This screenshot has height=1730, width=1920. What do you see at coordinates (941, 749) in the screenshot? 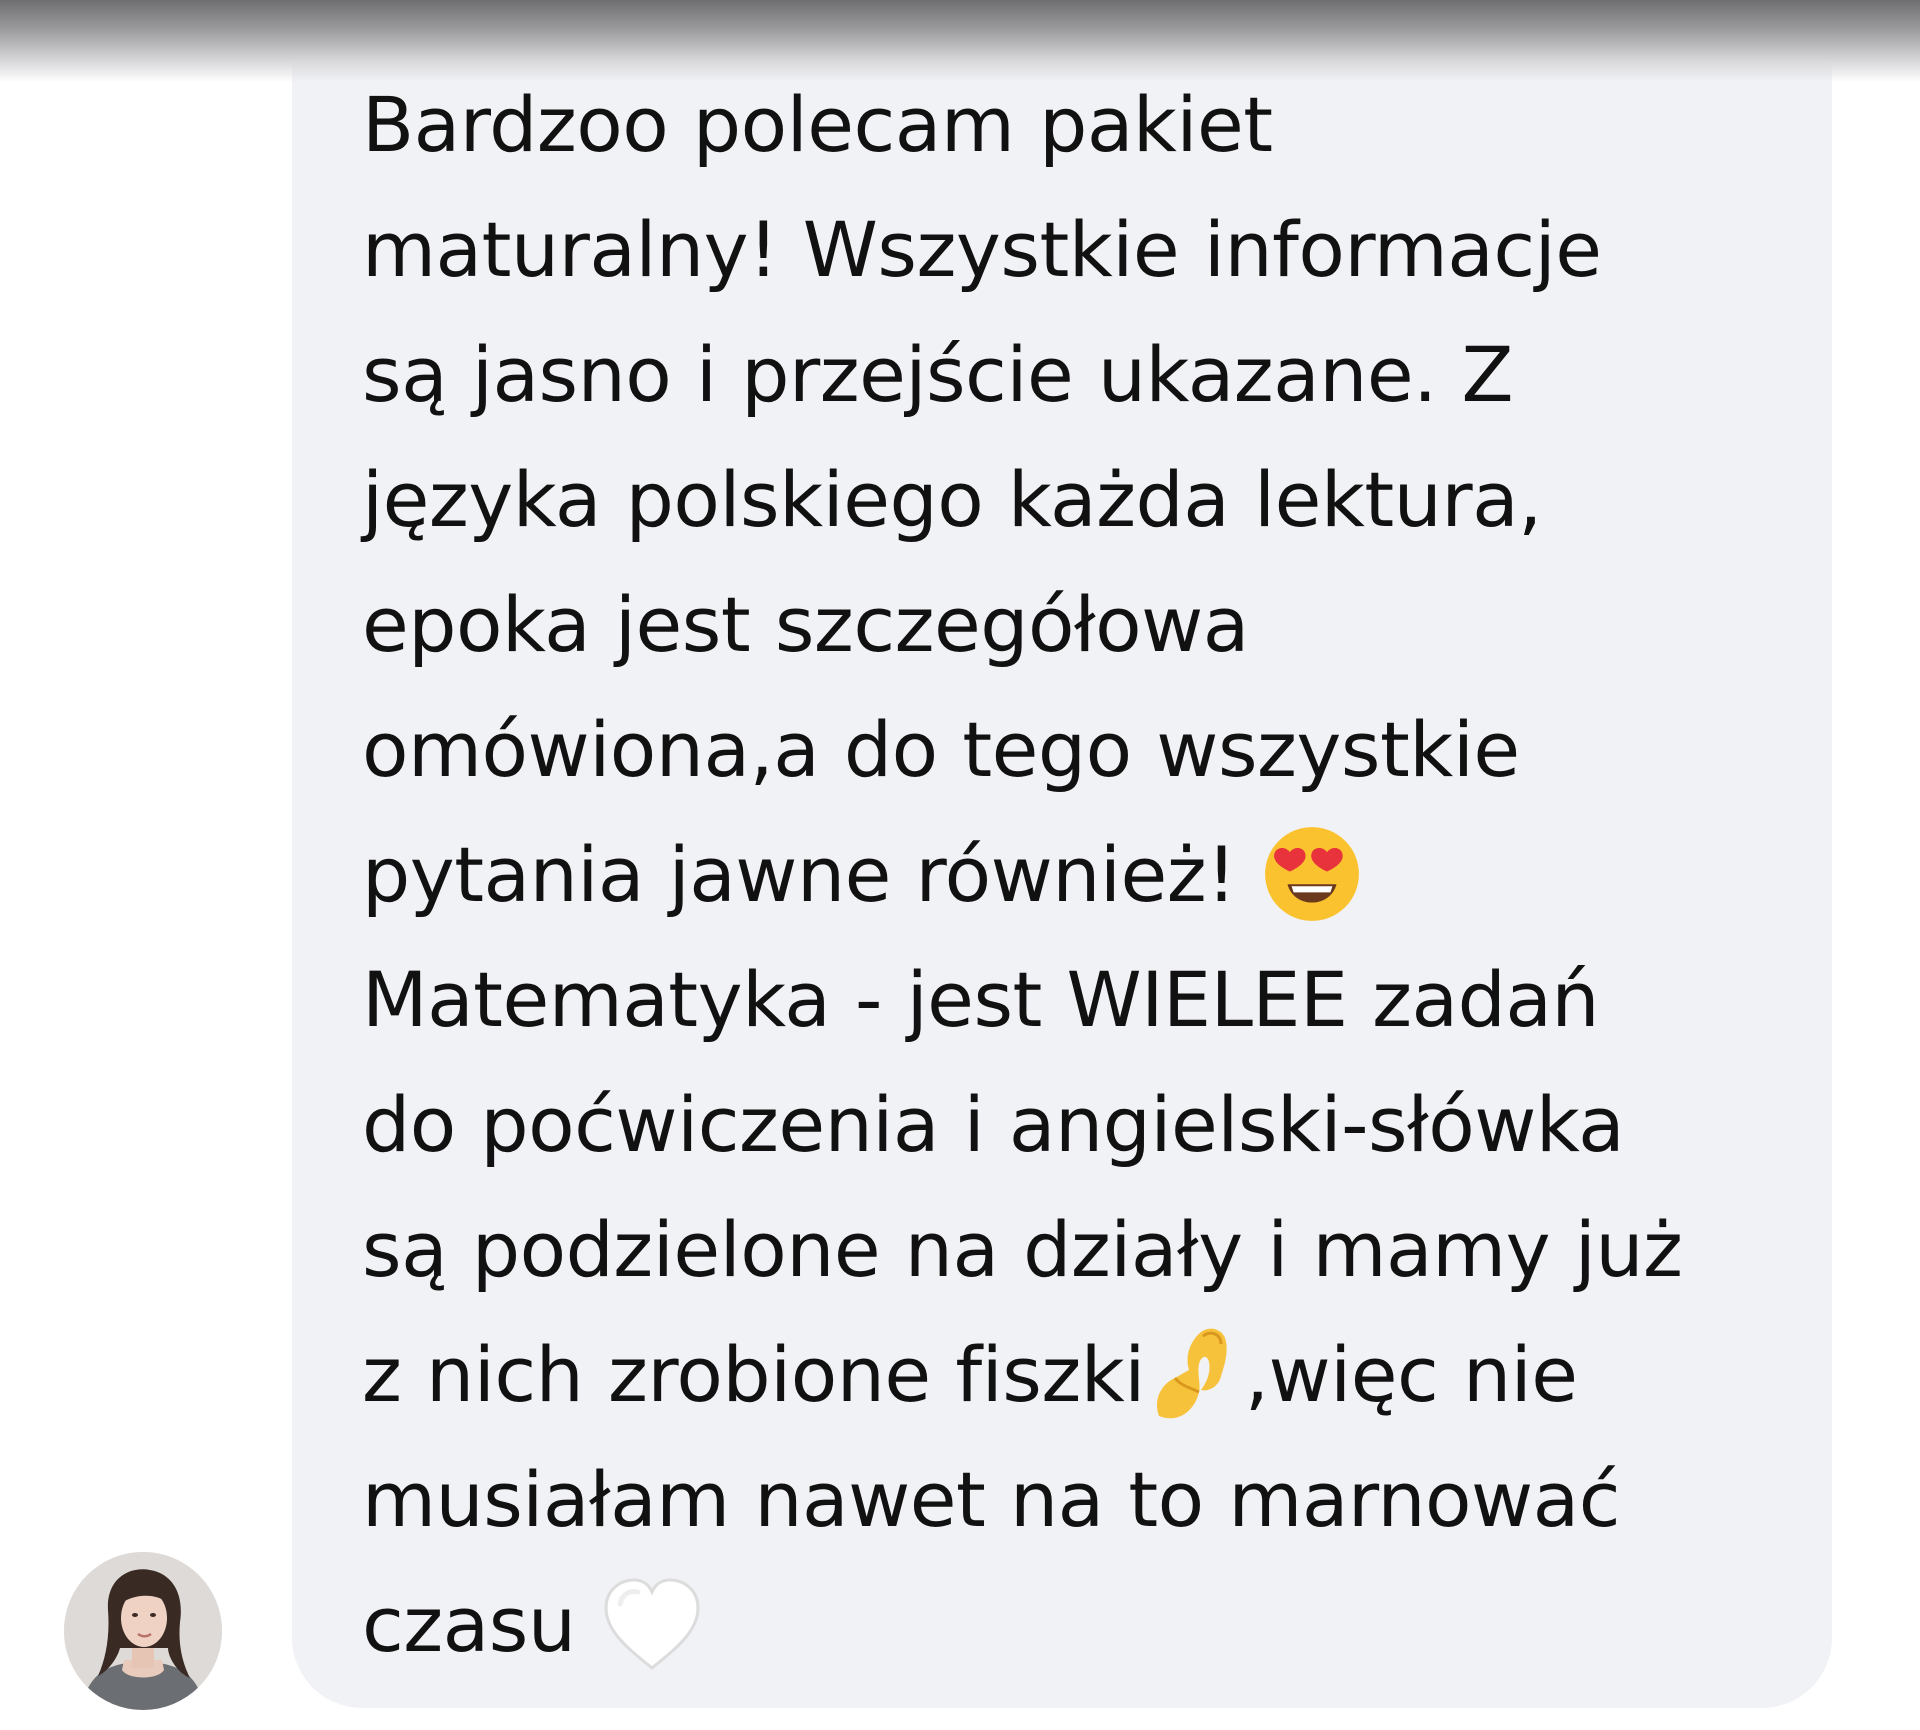
I see `message-line: omówiona,a do tego wszystkie` at bounding box center [941, 749].